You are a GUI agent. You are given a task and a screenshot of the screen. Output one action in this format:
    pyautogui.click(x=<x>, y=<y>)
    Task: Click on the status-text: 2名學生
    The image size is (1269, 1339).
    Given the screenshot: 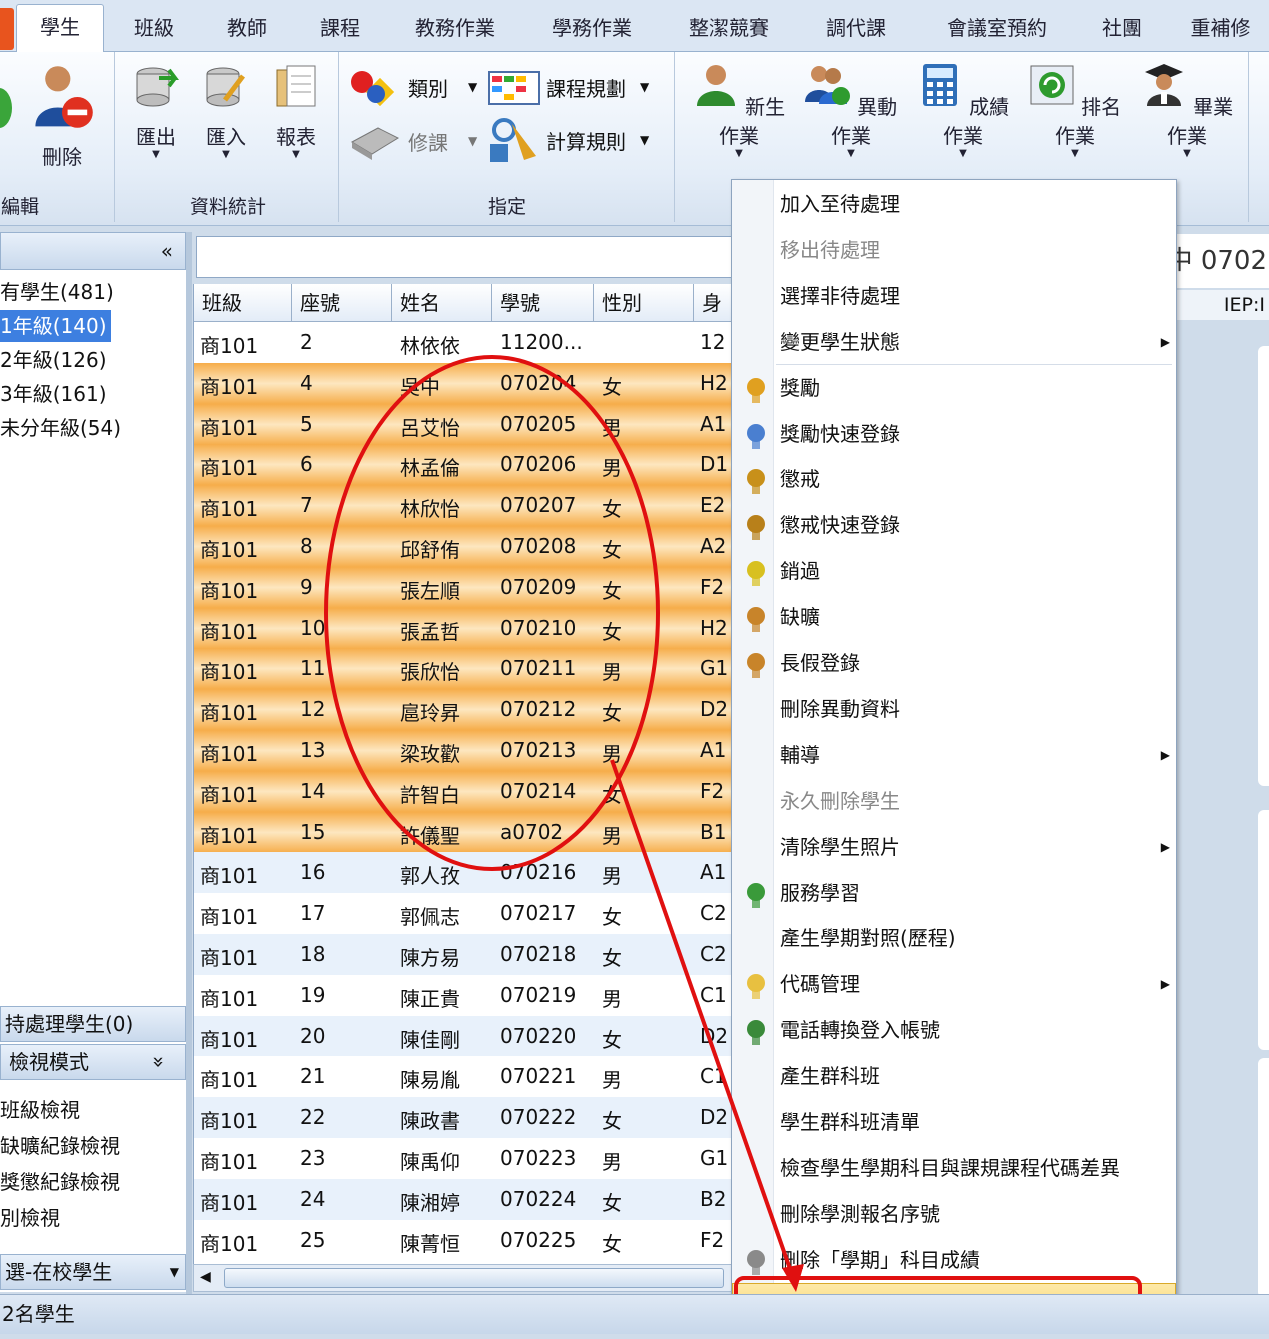 What is the action you would take?
    pyautogui.click(x=38, y=1314)
    